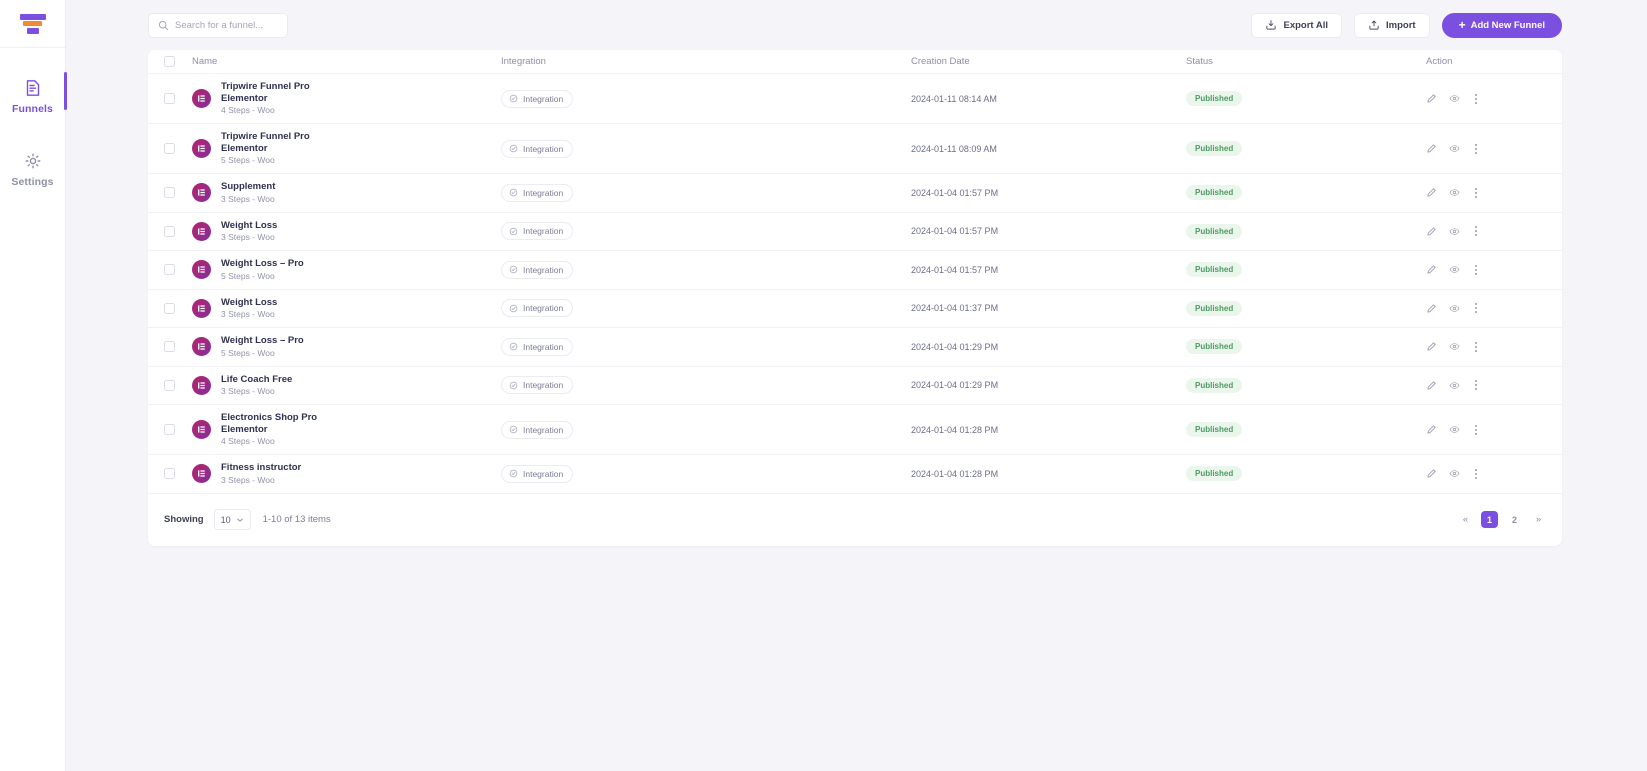 The image size is (1647, 771). What do you see at coordinates (239, 520) in the screenshot?
I see `chevron-down-icon` at bounding box center [239, 520].